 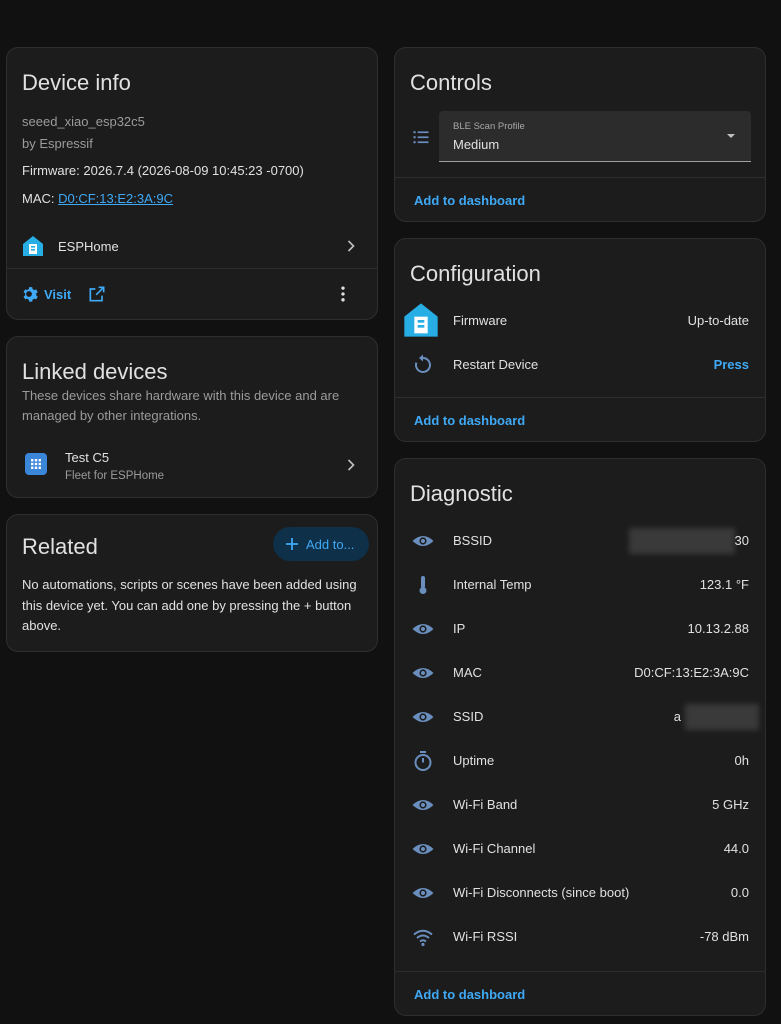 I want to click on row-label: Wi-Fi RSSI, so click(x=485, y=936).